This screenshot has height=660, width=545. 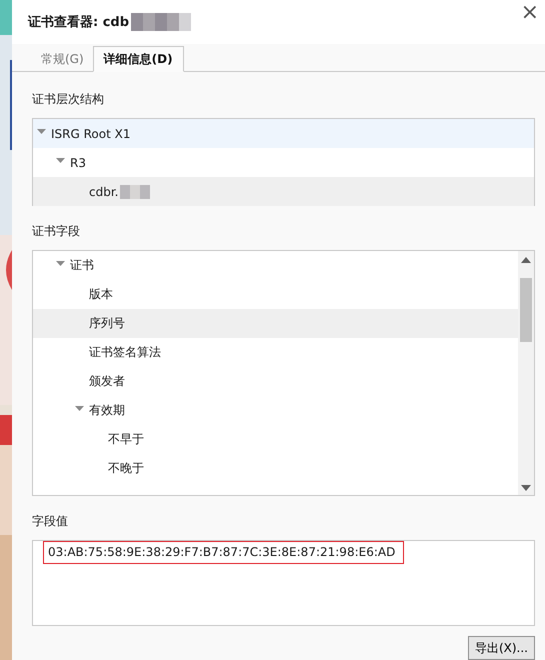 What do you see at coordinates (138, 59) in the screenshot?
I see `tab: 详细信息(D)` at bounding box center [138, 59].